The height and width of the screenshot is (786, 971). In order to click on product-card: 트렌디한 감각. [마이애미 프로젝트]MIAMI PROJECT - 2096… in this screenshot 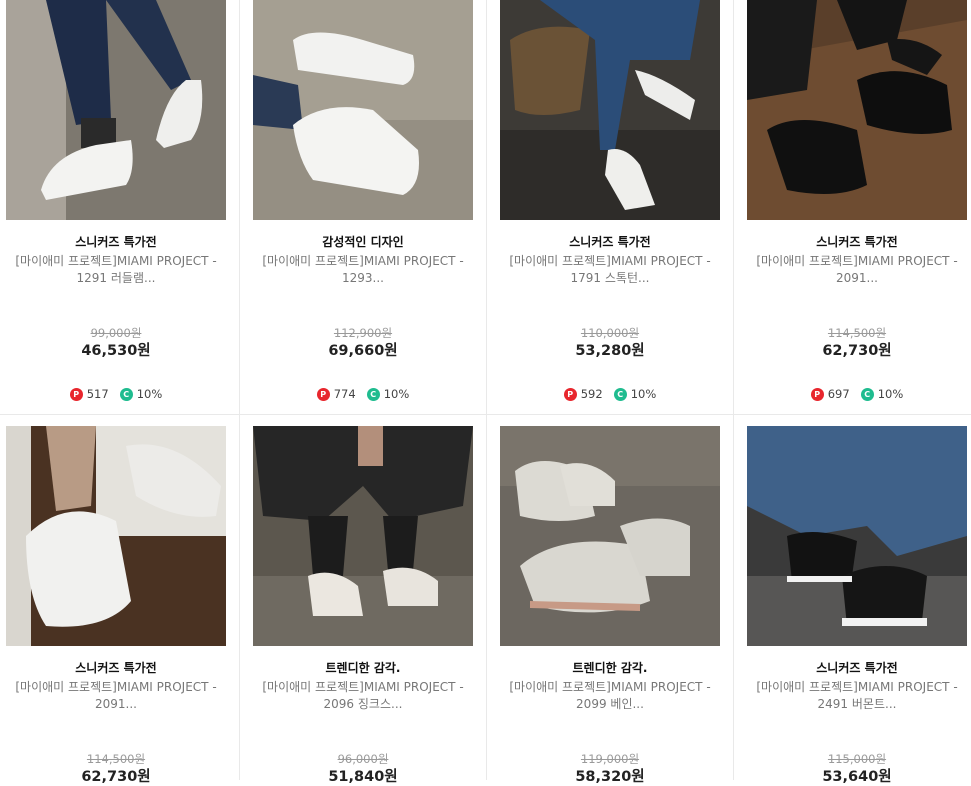, I will do `click(363, 606)`.